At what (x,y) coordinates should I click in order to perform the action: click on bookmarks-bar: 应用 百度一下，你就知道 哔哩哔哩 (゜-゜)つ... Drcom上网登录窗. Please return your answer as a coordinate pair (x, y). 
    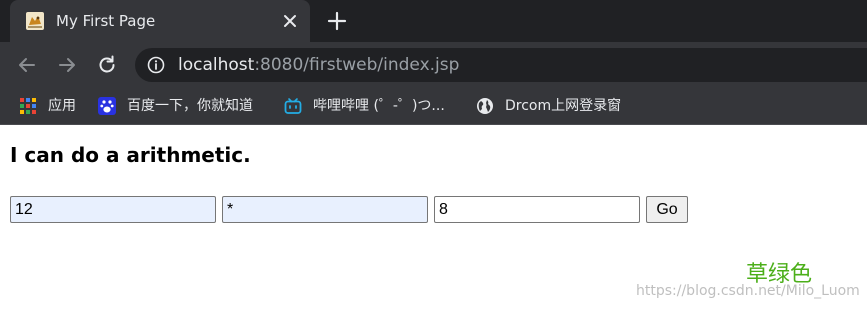
    Looking at the image, I should click on (433, 106).